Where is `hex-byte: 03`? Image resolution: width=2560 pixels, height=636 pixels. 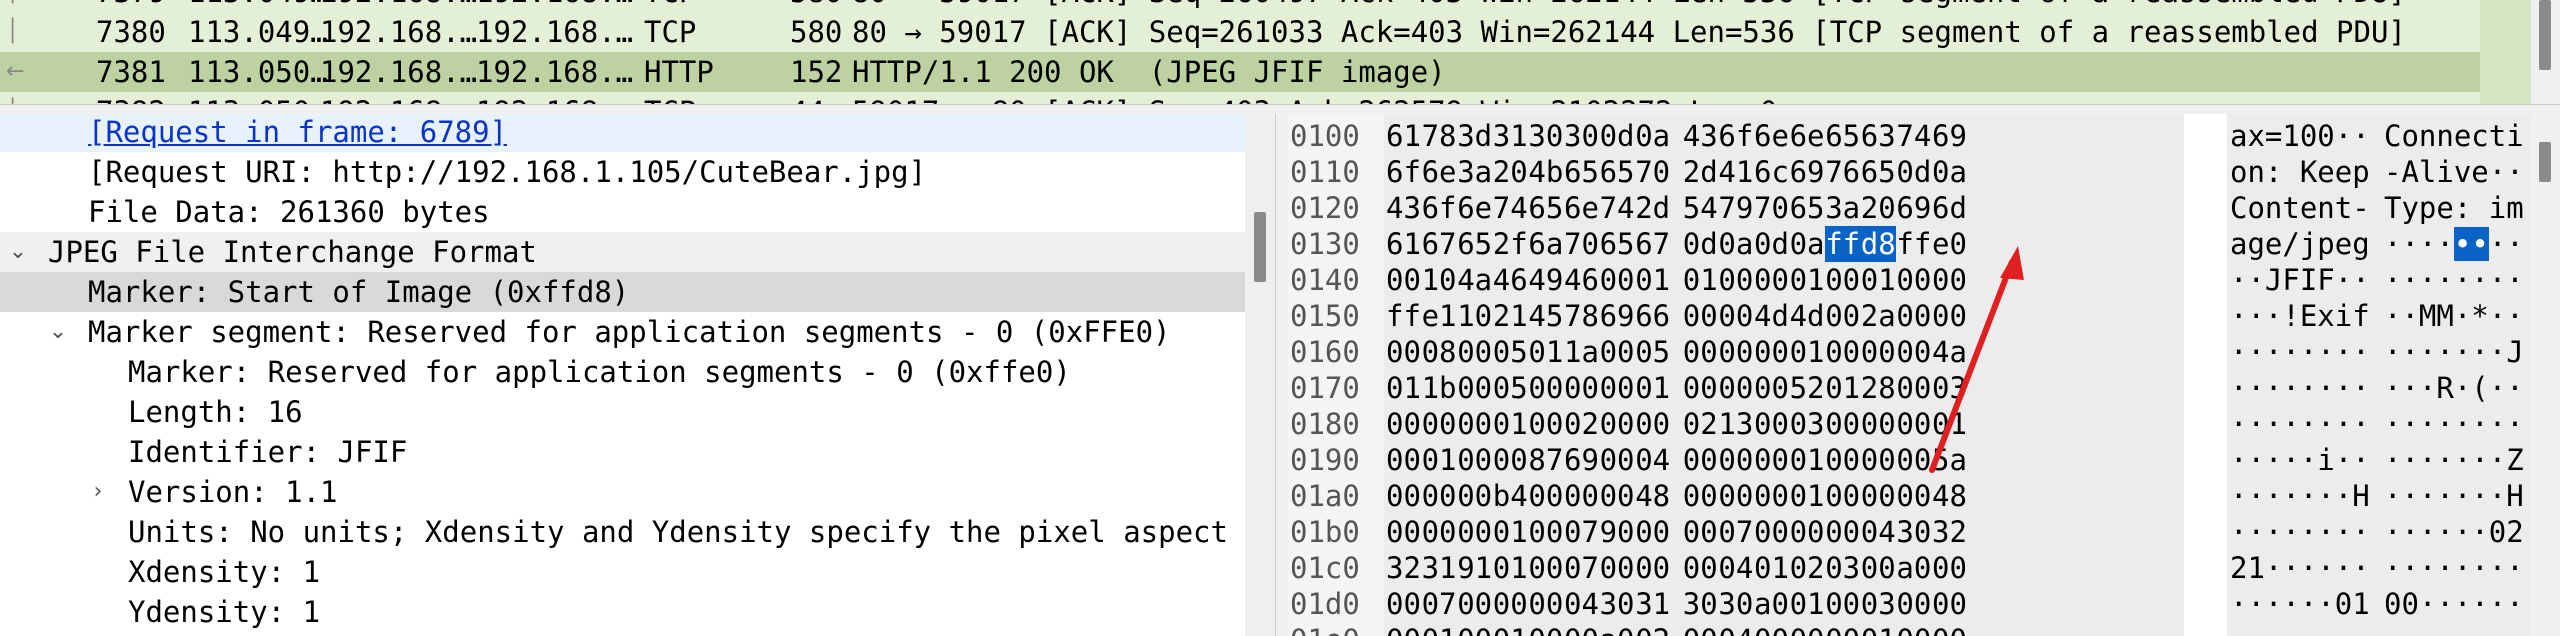
hex-byte: 03 is located at coordinates (1807, 424).